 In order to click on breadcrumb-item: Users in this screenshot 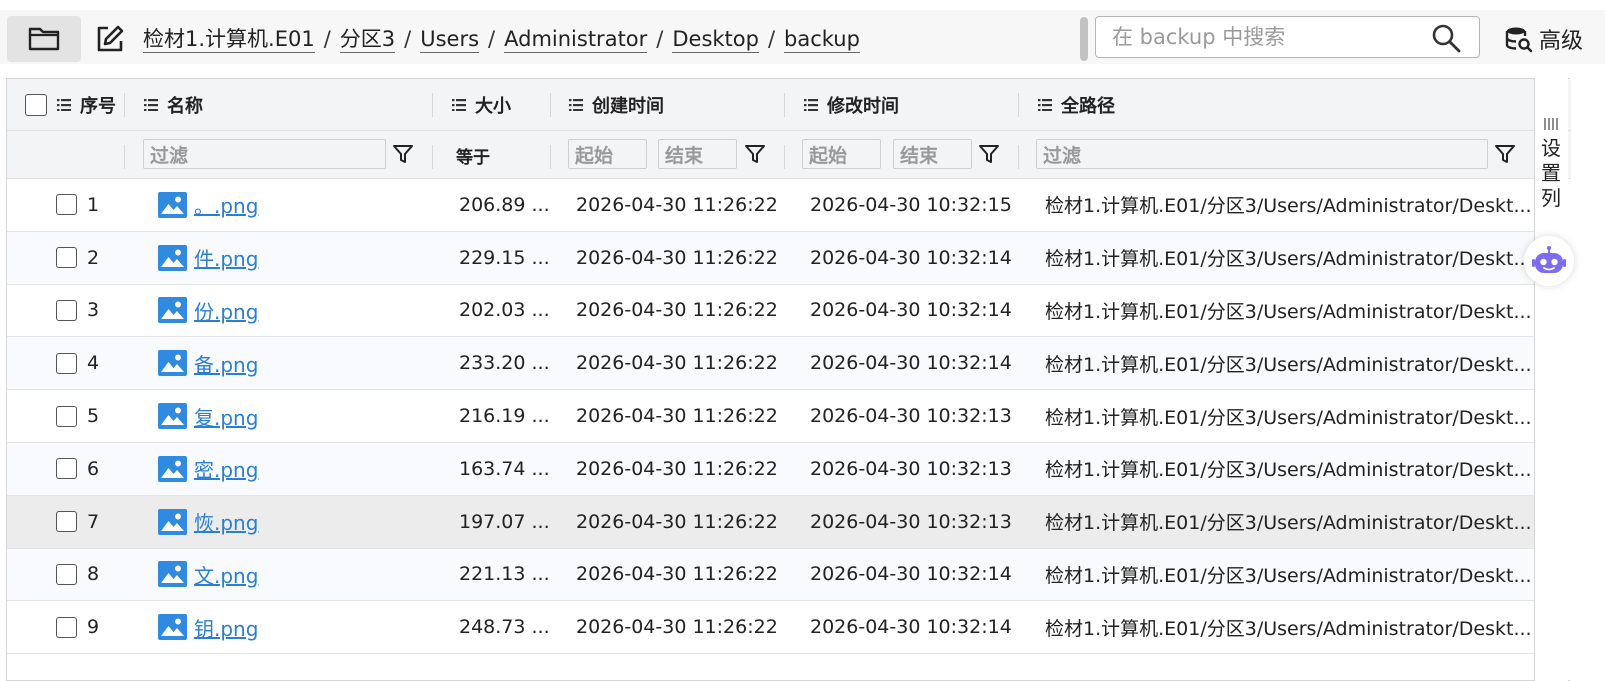, I will do `click(450, 39)`.